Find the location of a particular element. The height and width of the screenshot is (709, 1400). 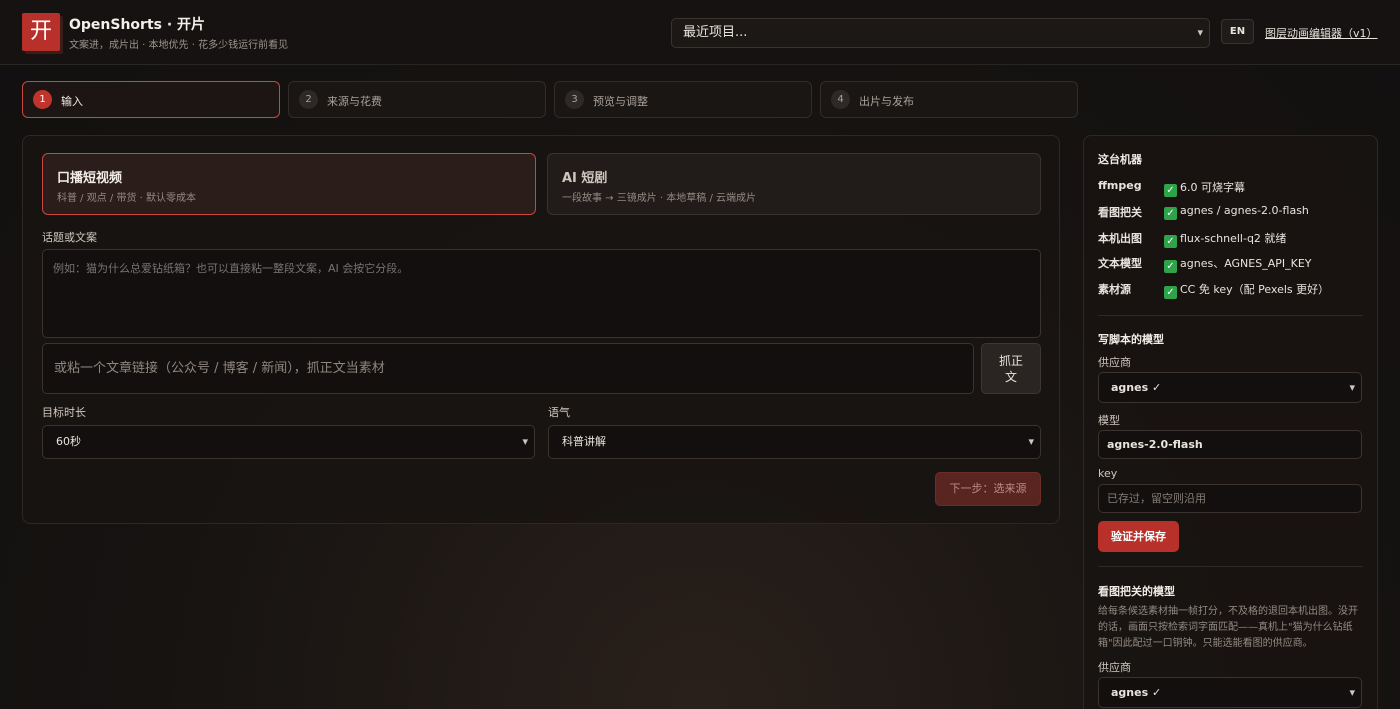

duration-select: 60秒 ▾ is located at coordinates (288, 442).